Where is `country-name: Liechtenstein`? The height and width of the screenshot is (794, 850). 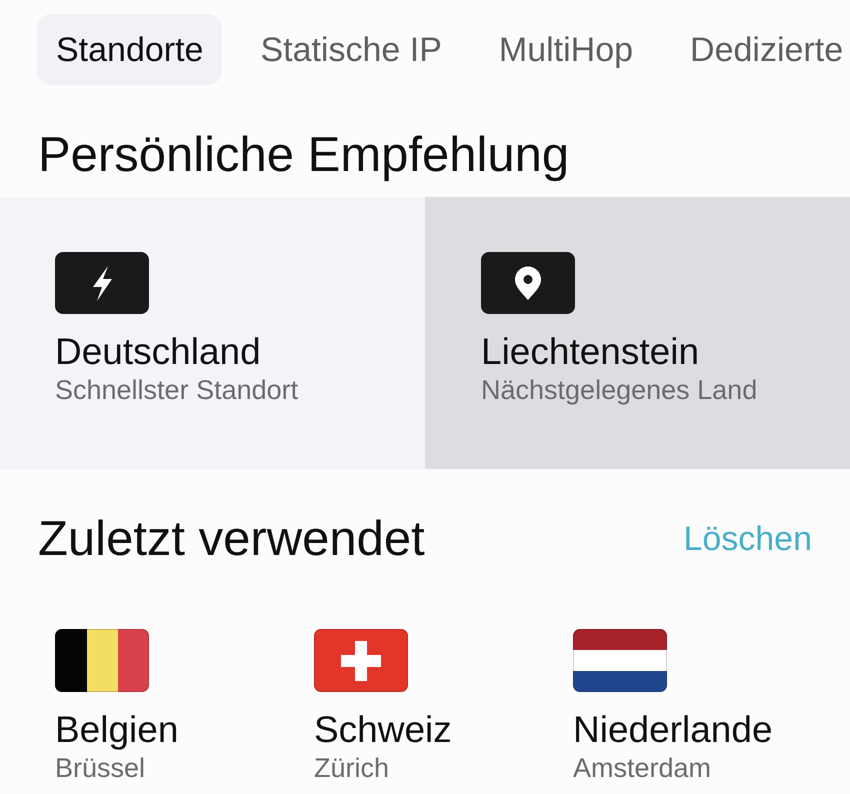 country-name: Liechtenstein is located at coordinates (590, 352).